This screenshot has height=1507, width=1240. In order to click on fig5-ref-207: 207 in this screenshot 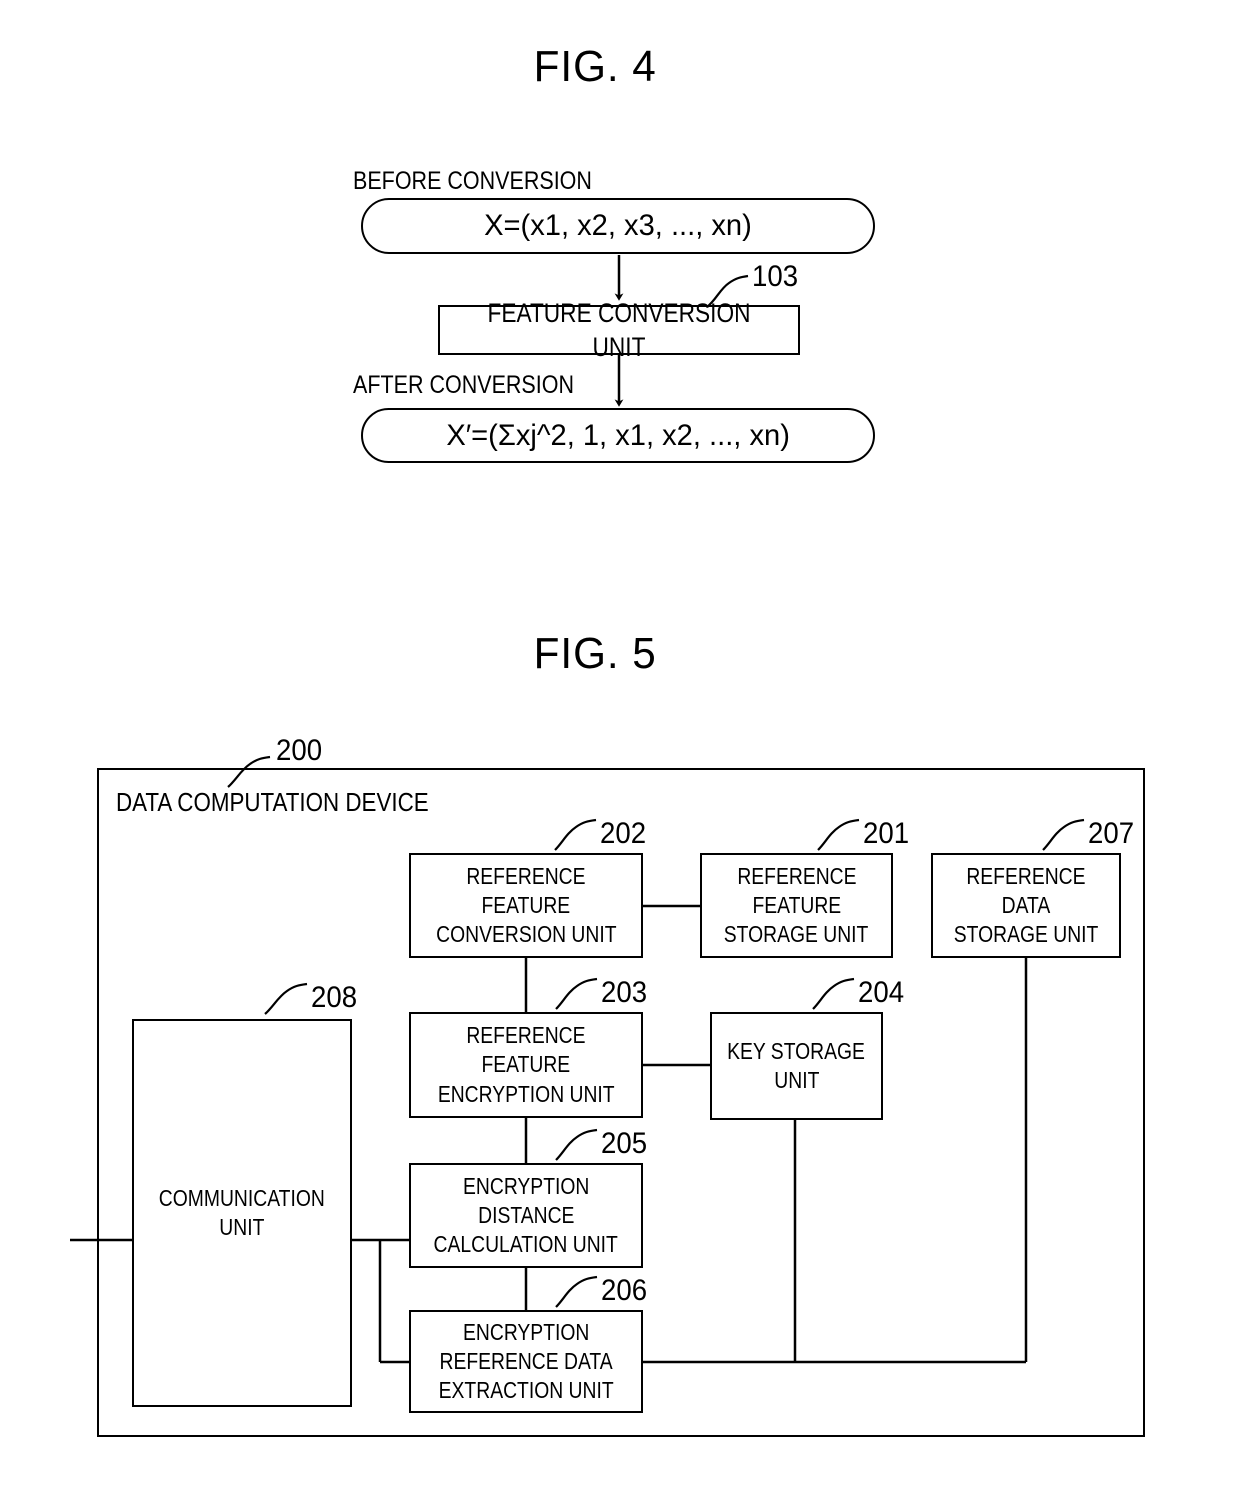, I will do `click(1111, 833)`.